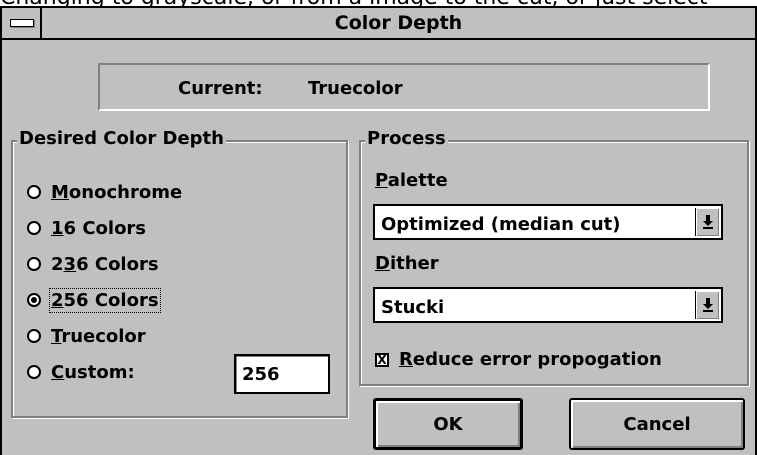  I want to click on radio-256-colors: 256 Colors, so click(94, 300).